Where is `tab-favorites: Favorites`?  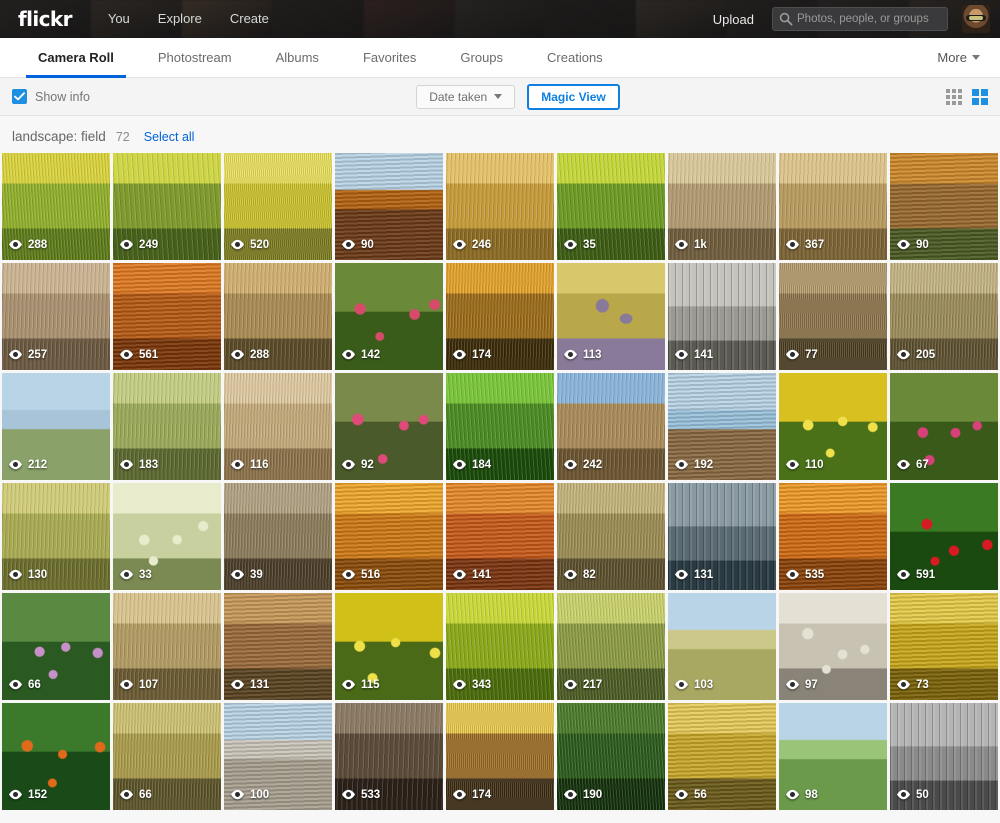 tab-favorites: Favorites is located at coordinates (389, 57).